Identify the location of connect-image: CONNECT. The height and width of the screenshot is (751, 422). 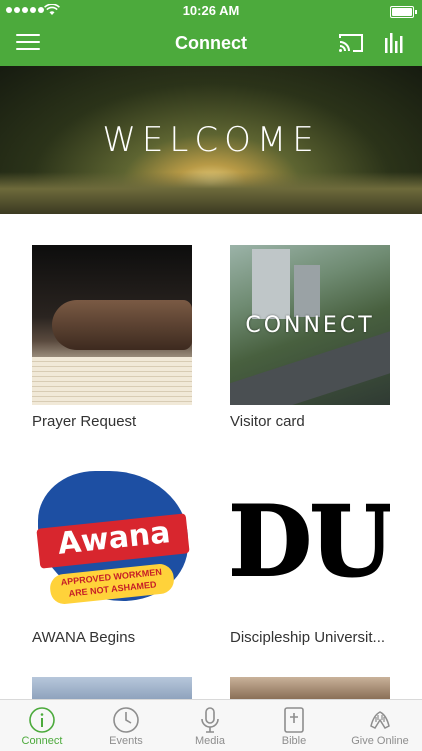
(310, 325).